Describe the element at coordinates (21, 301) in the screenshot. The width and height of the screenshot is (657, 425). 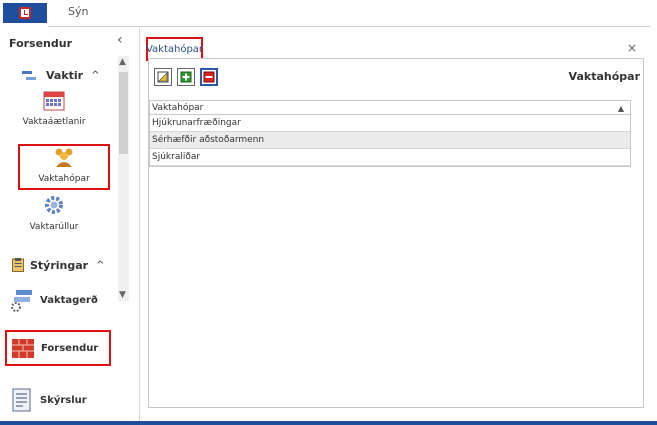
I see `shift-type-icon` at that location.